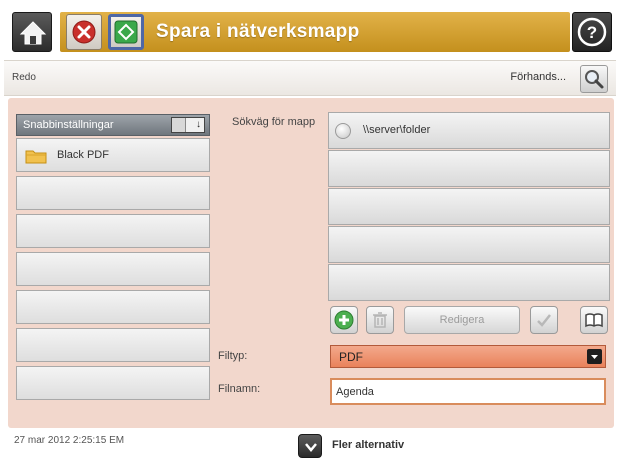 The height and width of the screenshot is (473, 620). Describe the element at coordinates (351, 357) in the screenshot. I see `file-type-value: PDF` at that location.